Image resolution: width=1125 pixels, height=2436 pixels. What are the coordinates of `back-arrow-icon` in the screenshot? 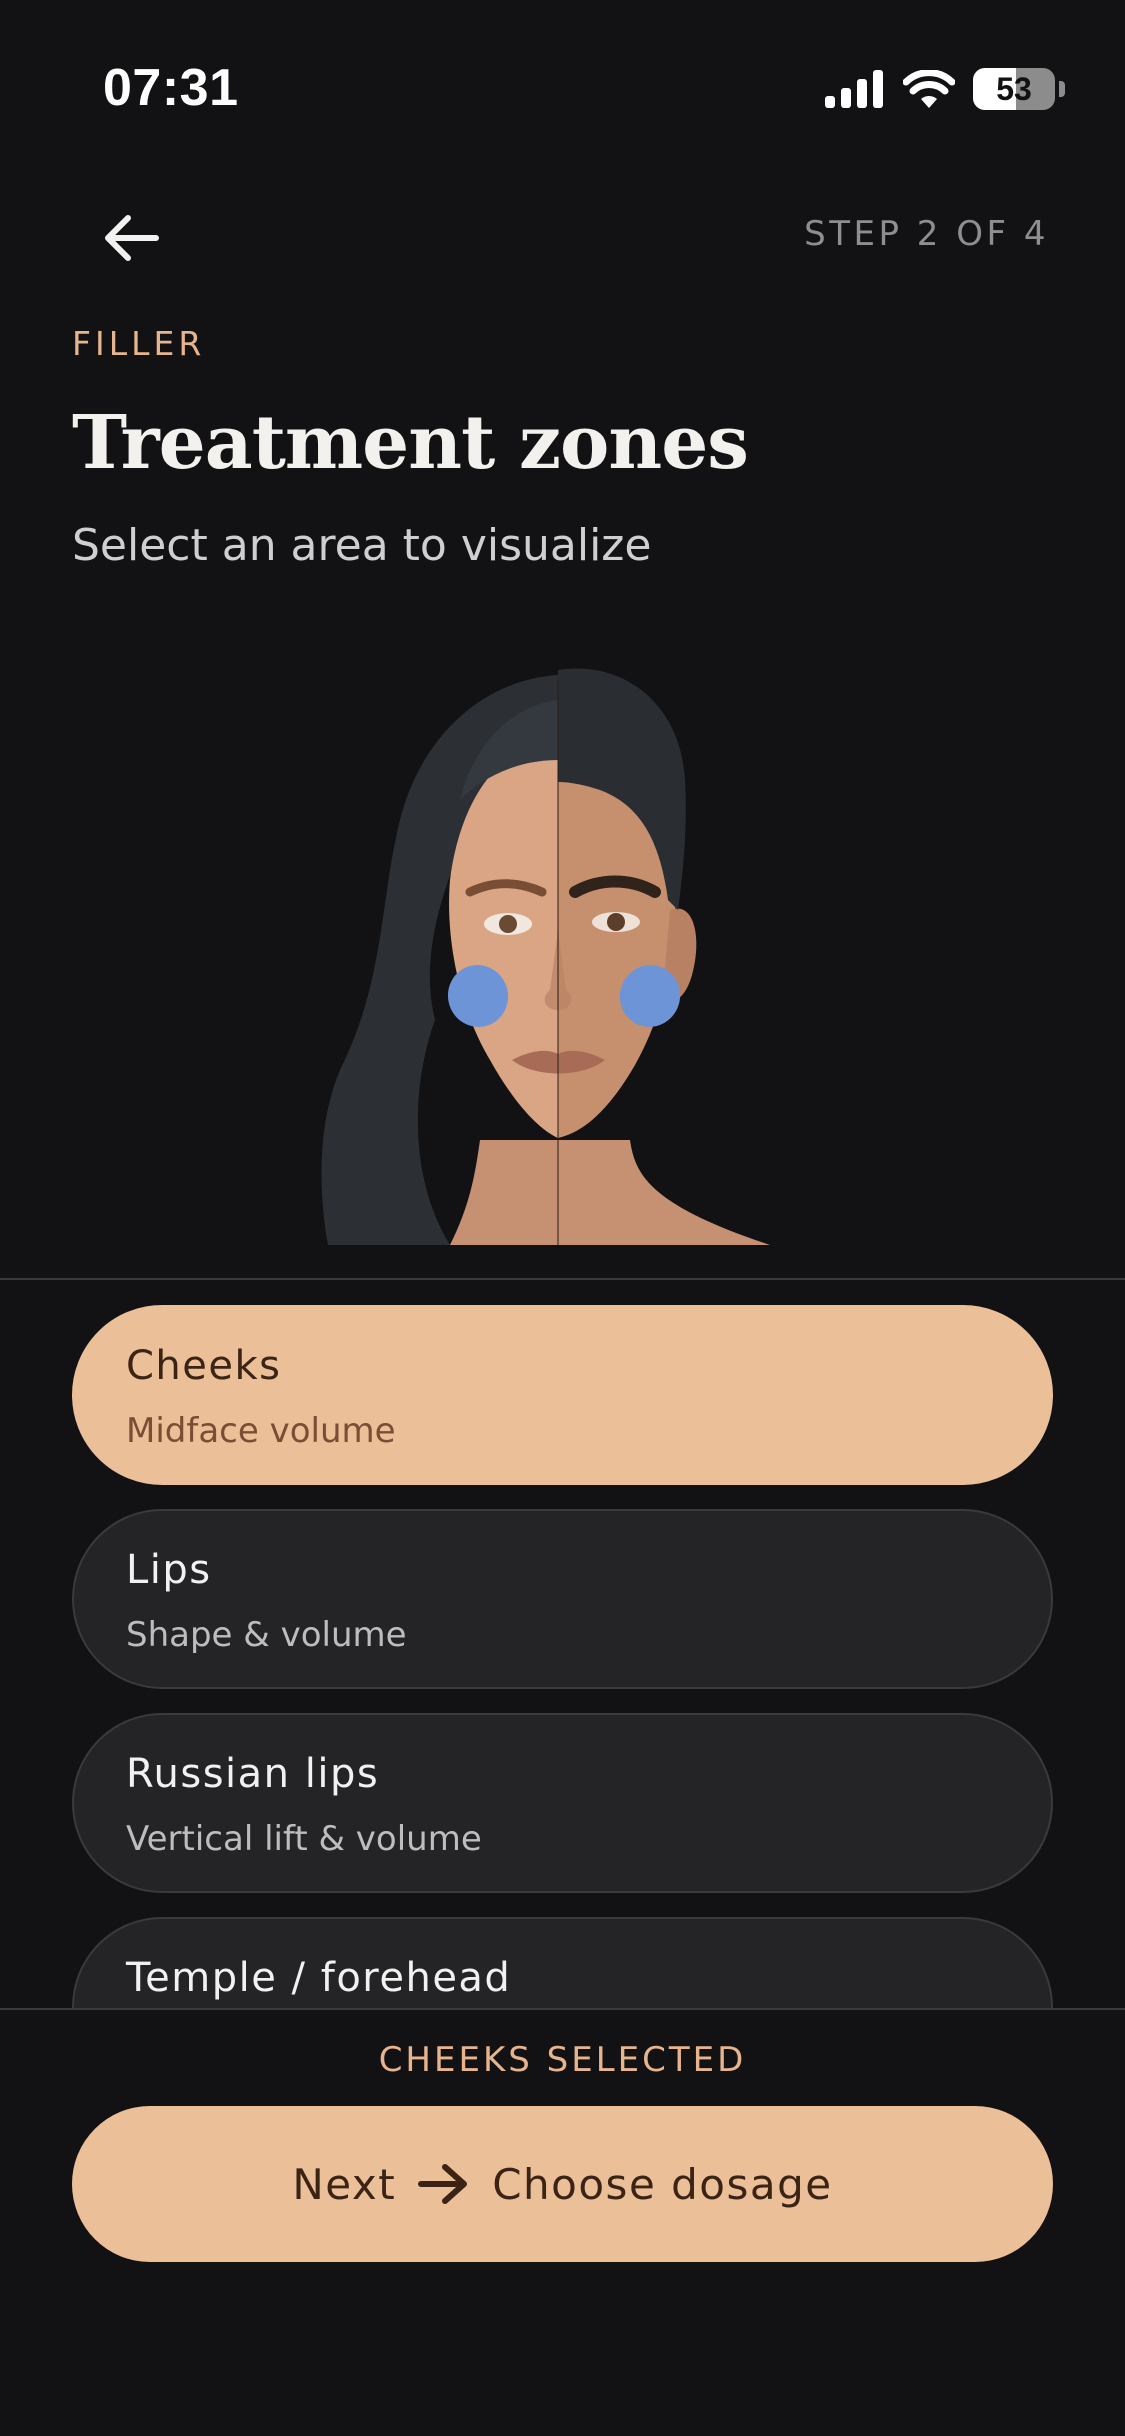 It's located at (132, 238).